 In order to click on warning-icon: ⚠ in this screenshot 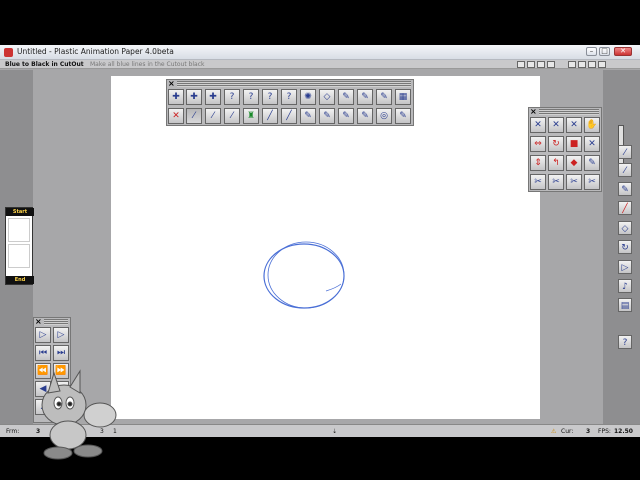, I will do `click(554, 431)`.